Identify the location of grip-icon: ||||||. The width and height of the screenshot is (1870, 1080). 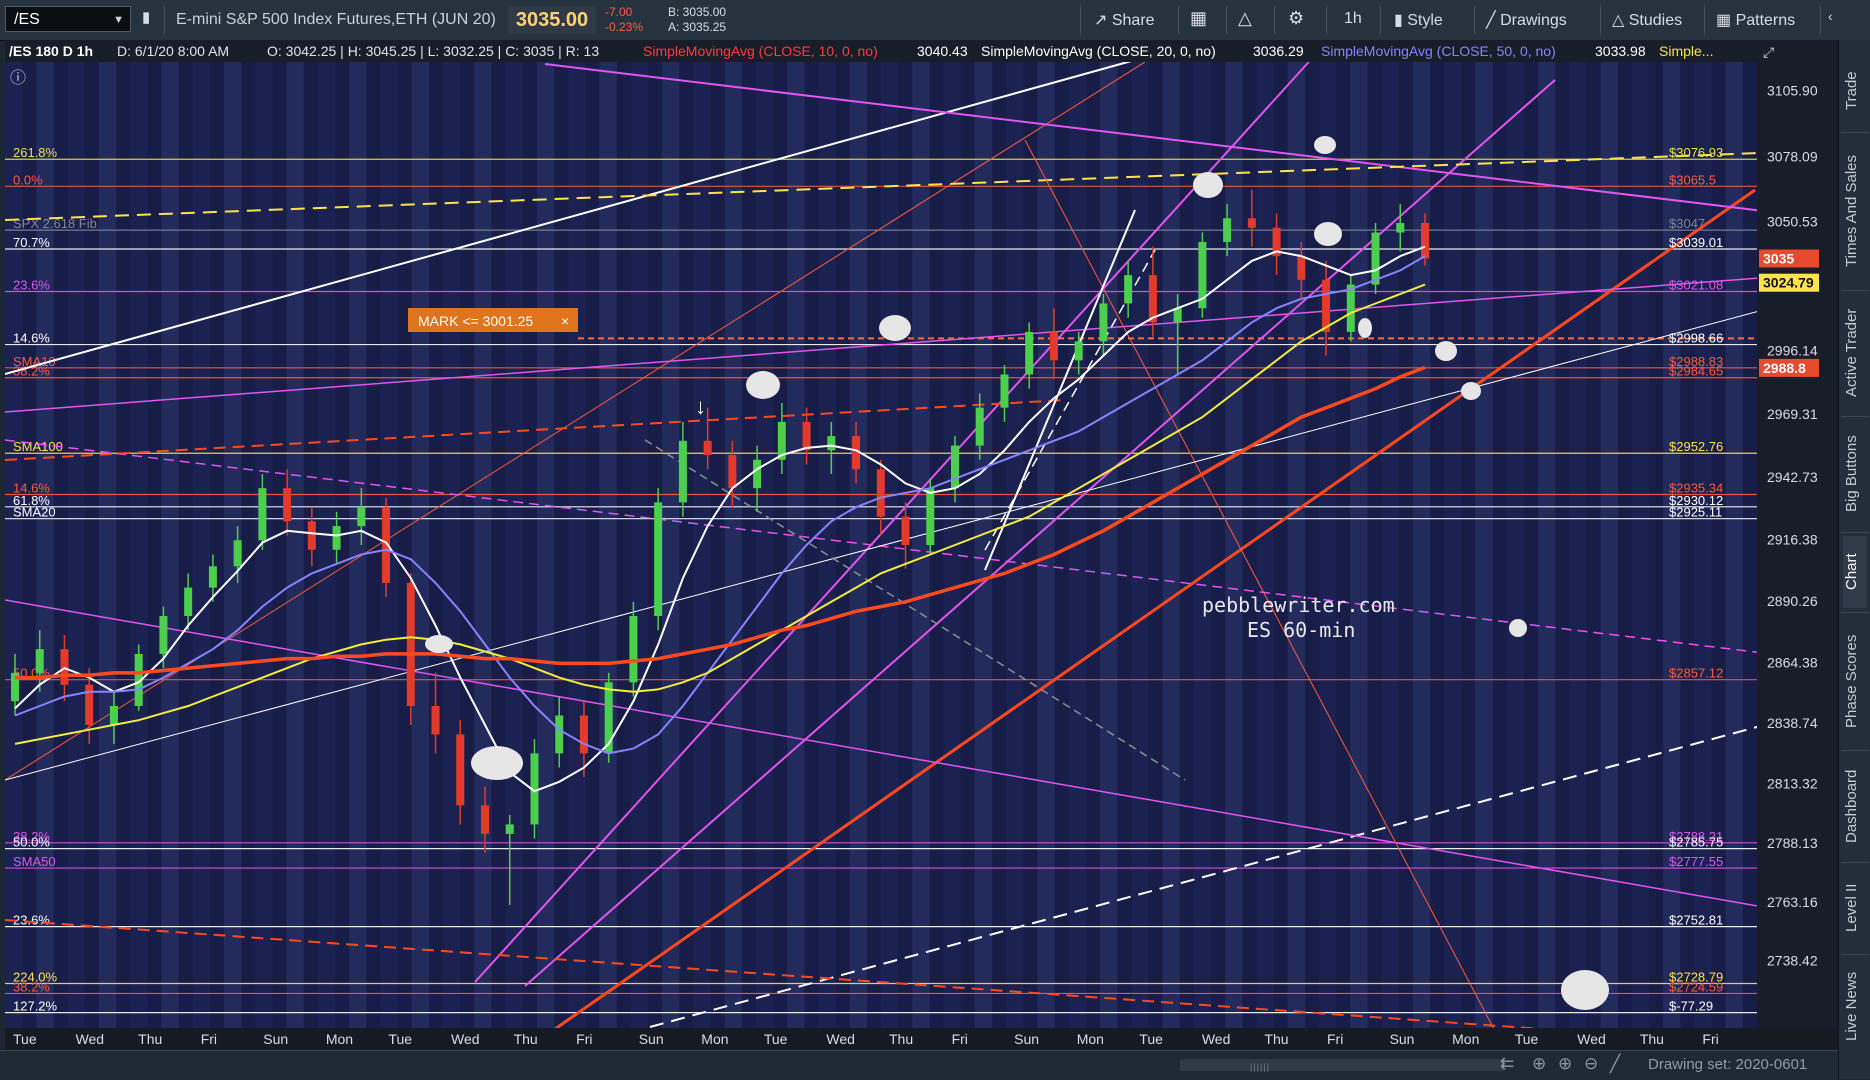
(1260, 1067).